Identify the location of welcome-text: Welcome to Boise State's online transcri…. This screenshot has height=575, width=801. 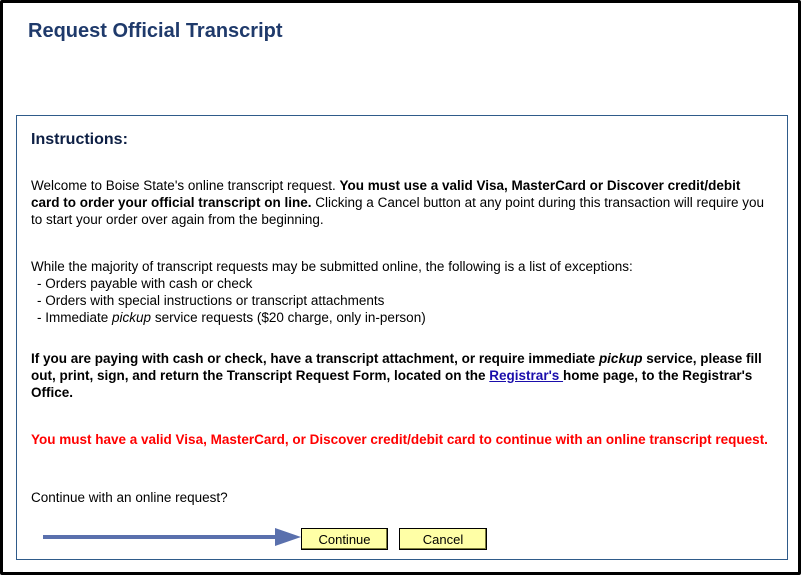
(185, 185).